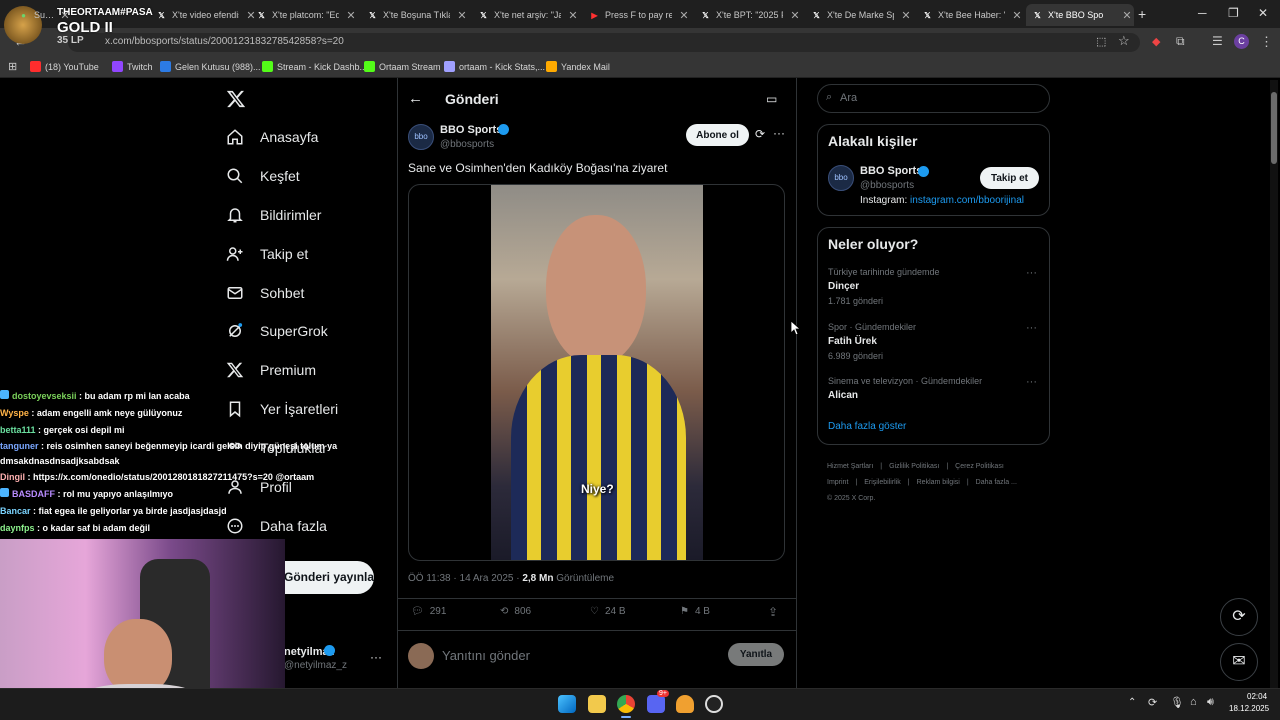 Image resolution: width=1280 pixels, height=720 pixels. Describe the element at coordinates (415, 98) in the screenshot. I see `back-arrow-icon: ←` at that location.